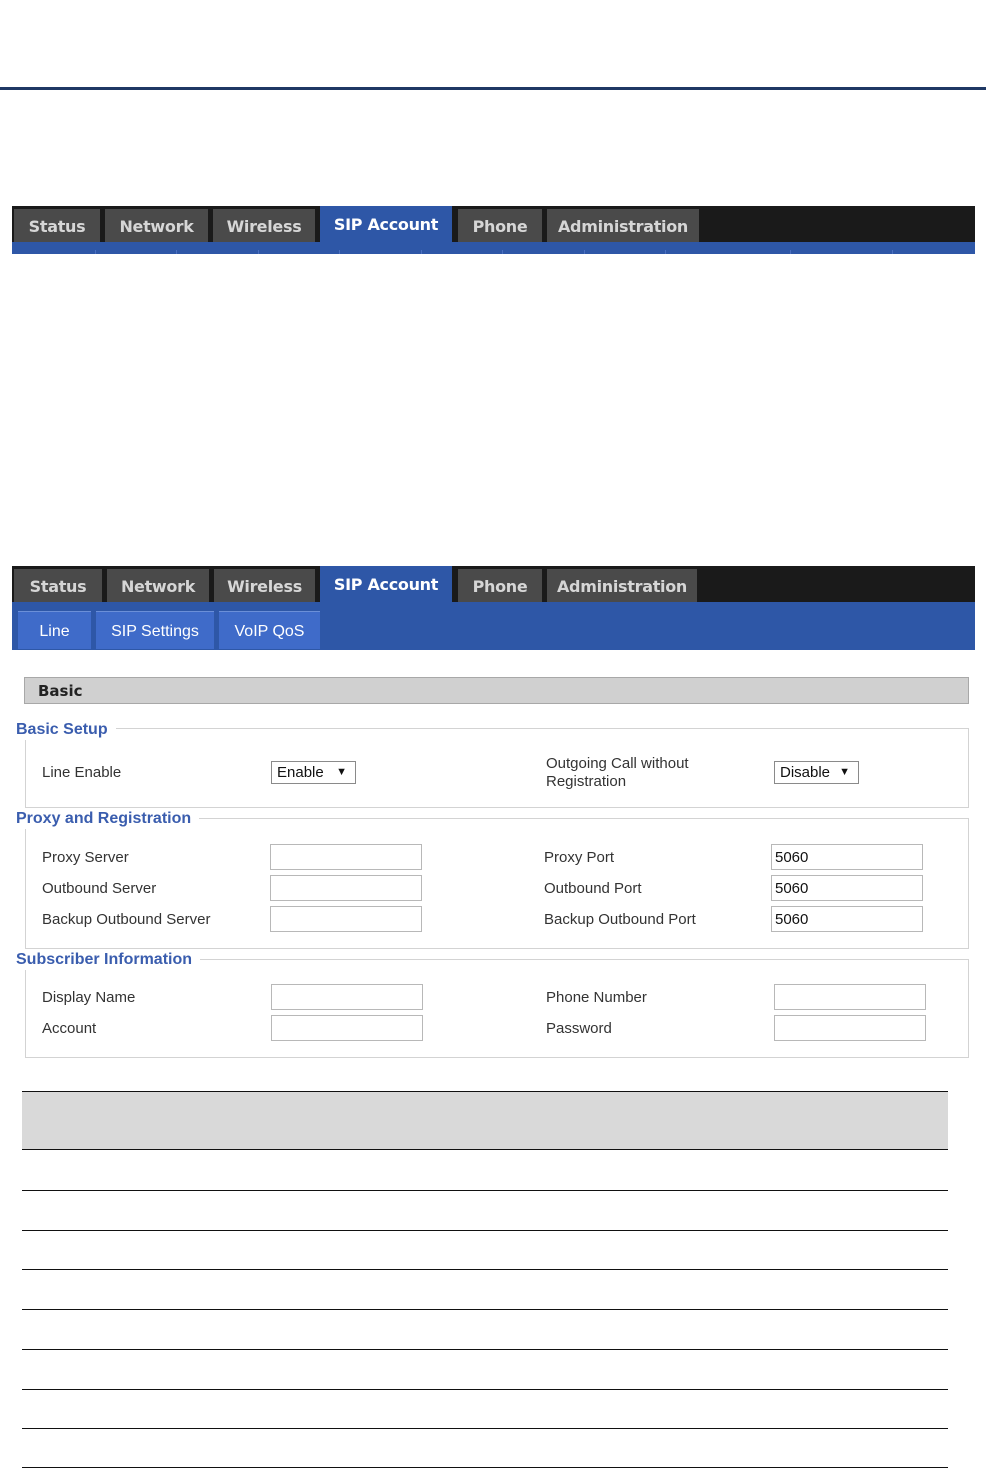 This screenshot has width=986, height=1470. Describe the element at coordinates (579, 857) in the screenshot. I see `proxy-port-label: Proxy Port` at that location.